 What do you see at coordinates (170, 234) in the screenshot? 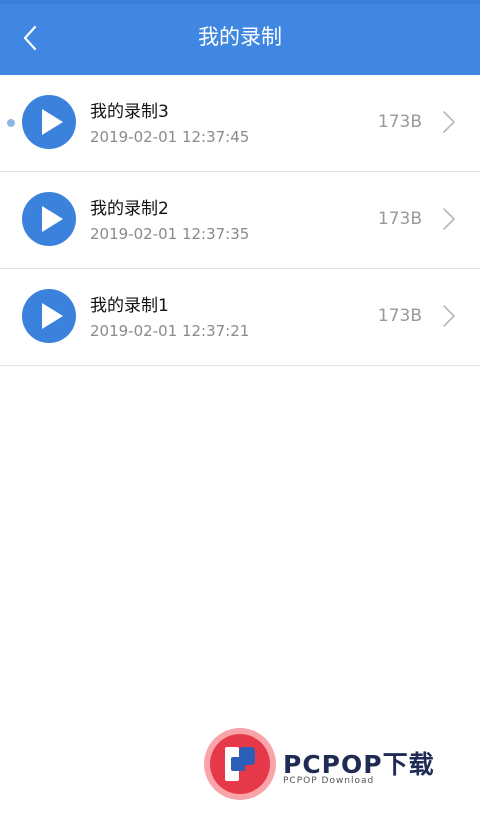
I see `recording-datetime: 2019-02-01 12:37:35` at bounding box center [170, 234].